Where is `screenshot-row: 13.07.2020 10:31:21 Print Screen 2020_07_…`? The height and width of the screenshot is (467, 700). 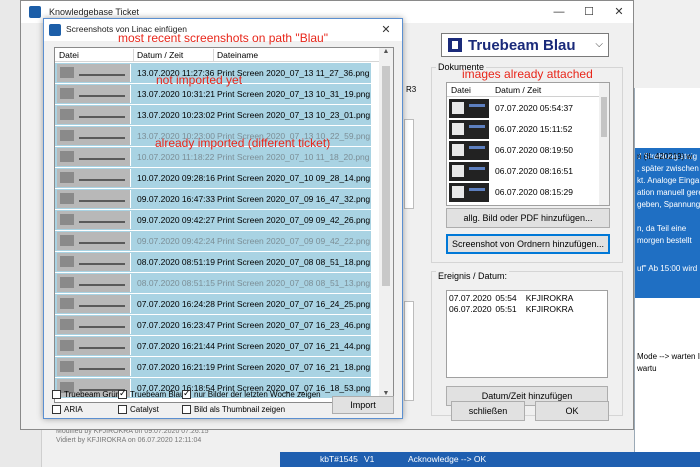 screenshot-row: 13.07.2020 10:31:21 Print Screen 2020_07_… is located at coordinates (213, 94).